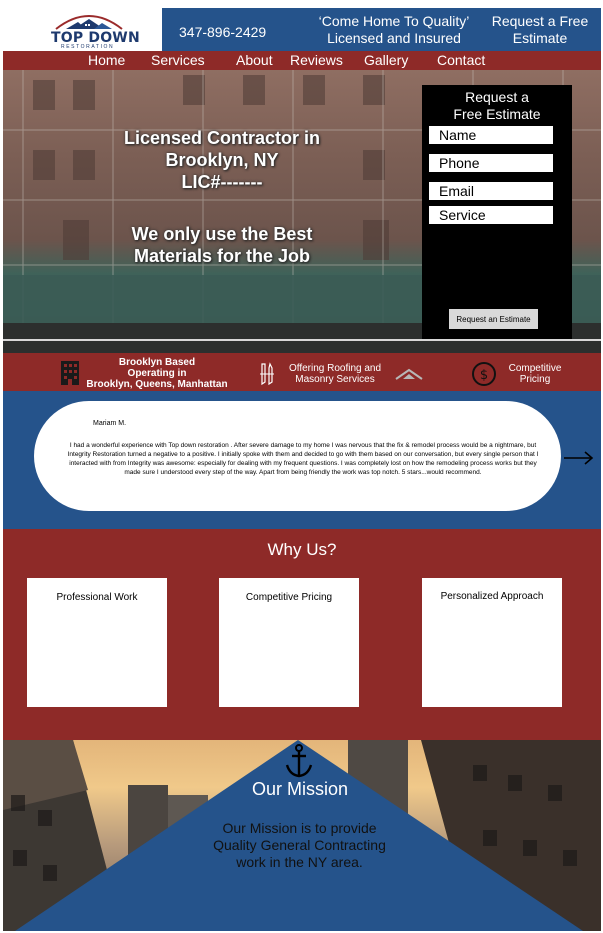 The width and height of the screenshot is (603, 933). I want to click on mission-text-line-3: work in the NY area., so click(299, 862).